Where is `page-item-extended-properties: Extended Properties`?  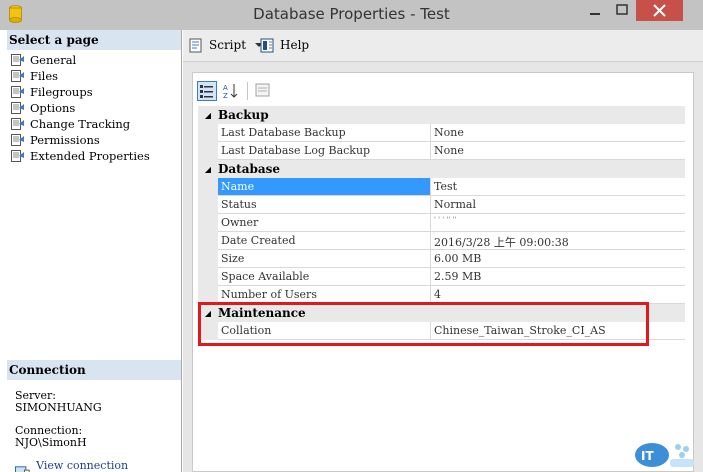 page-item-extended-properties: Extended Properties is located at coordinates (80, 156).